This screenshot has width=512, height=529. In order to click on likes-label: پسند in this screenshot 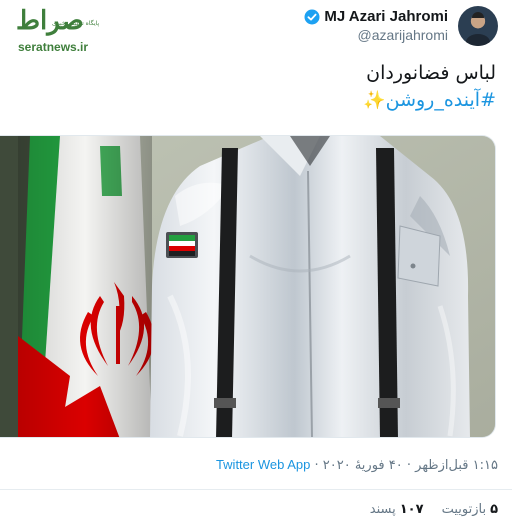, I will do `click(382, 509)`.